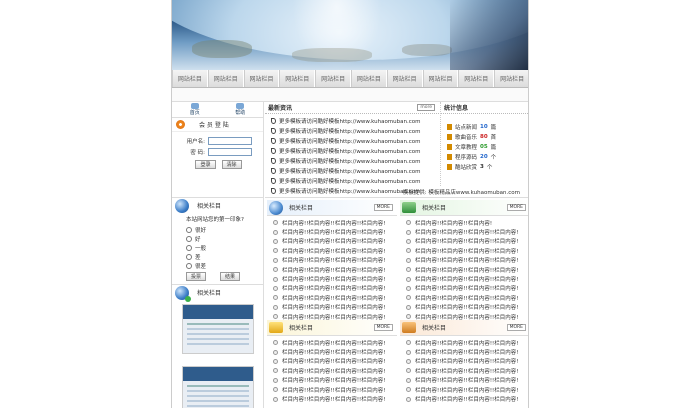 The image size is (700, 408). Describe the element at coordinates (484, 108) in the screenshot. I see `stats-header: 统计信息` at that location.